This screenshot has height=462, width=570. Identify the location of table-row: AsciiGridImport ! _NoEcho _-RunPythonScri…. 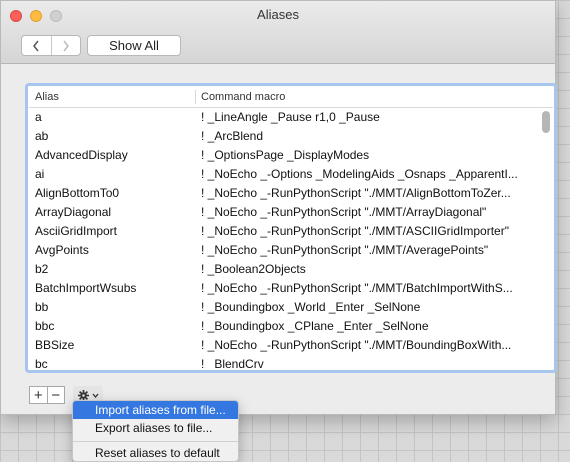
(284, 231).